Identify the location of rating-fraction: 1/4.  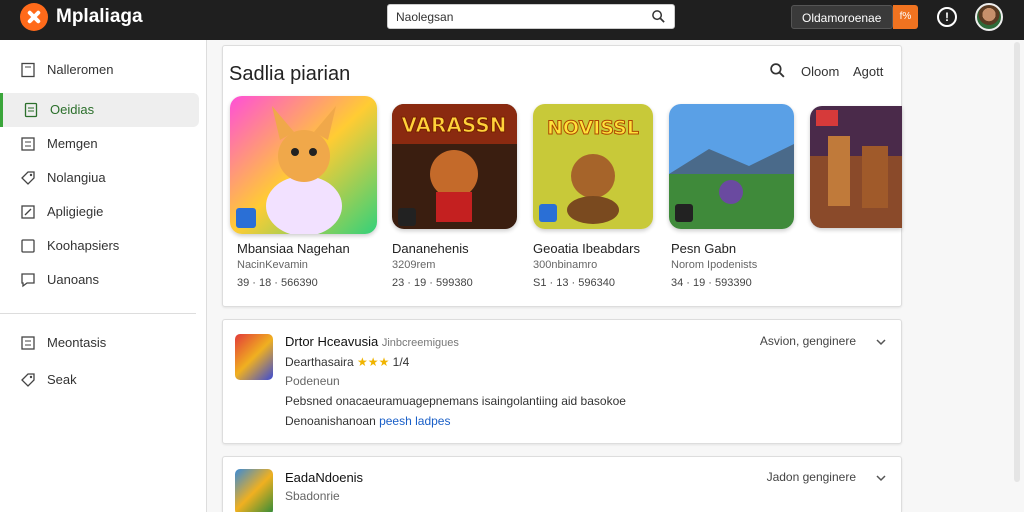
(401, 362).